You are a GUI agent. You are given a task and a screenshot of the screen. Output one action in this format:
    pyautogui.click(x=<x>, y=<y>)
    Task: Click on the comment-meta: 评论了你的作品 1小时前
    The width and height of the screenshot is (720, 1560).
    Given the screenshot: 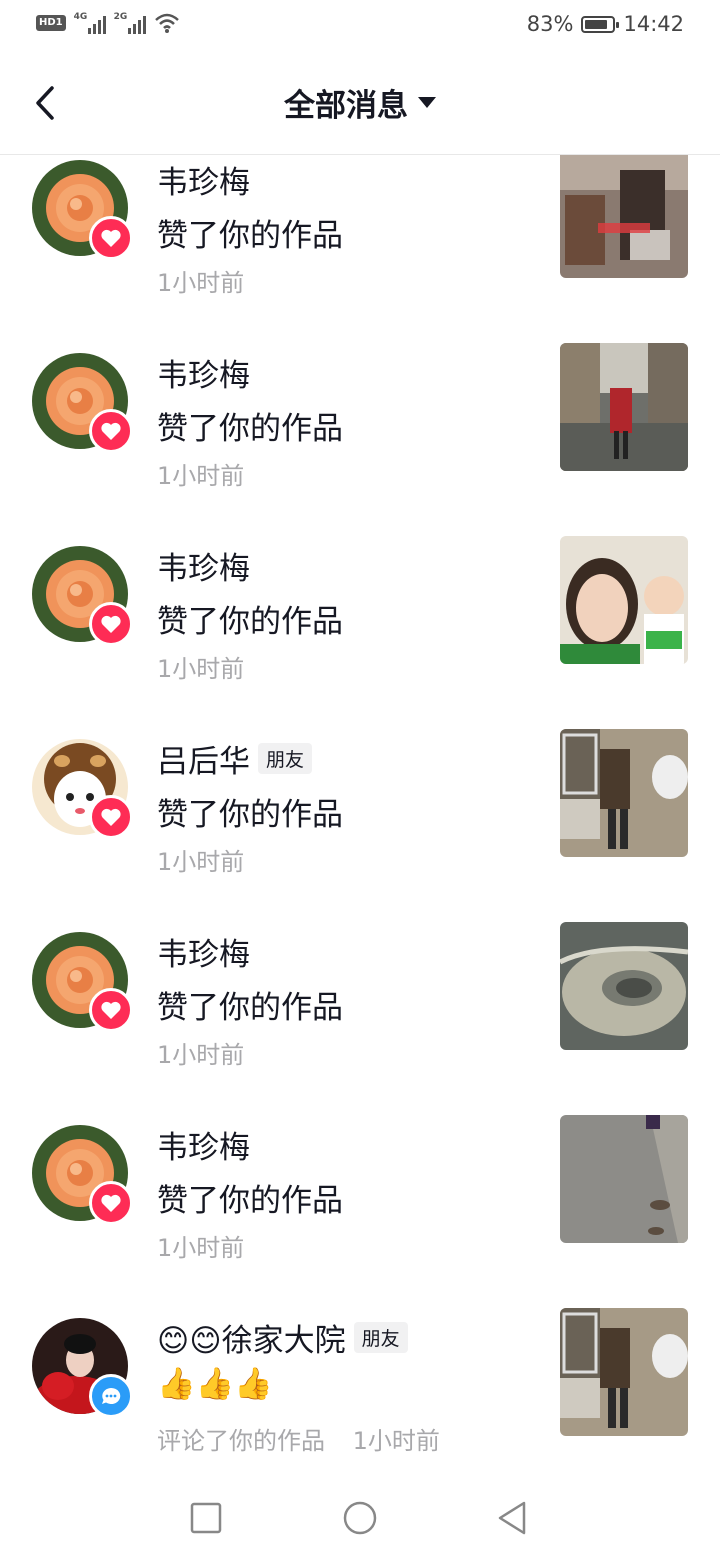 What is the action you would take?
    pyautogui.click(x=298, y=1438)
    